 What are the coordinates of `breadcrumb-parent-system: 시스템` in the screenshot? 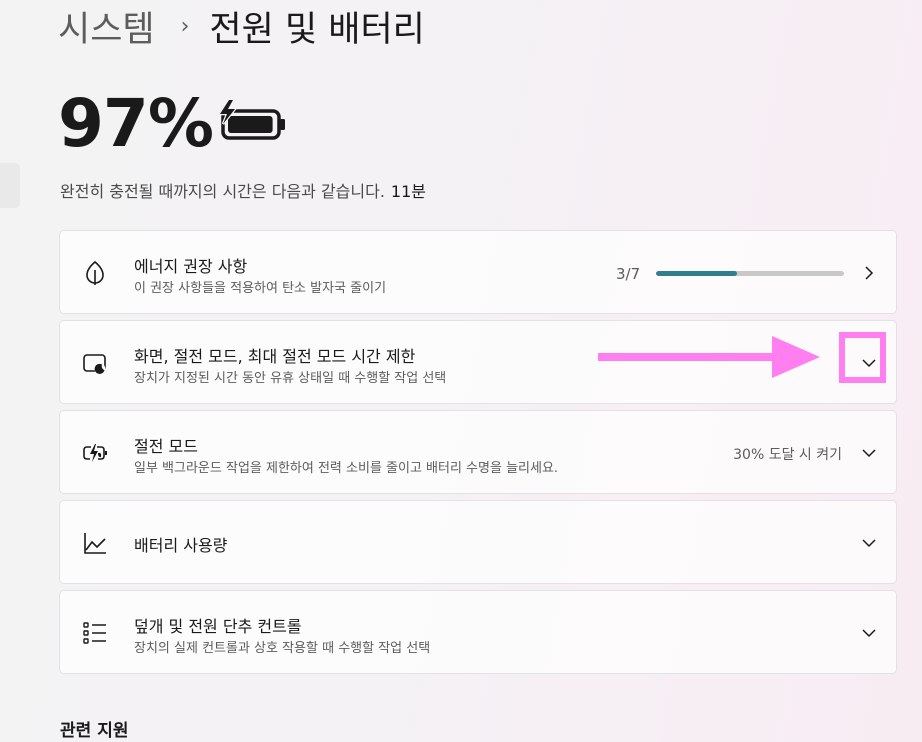 It's located at (106, 26).